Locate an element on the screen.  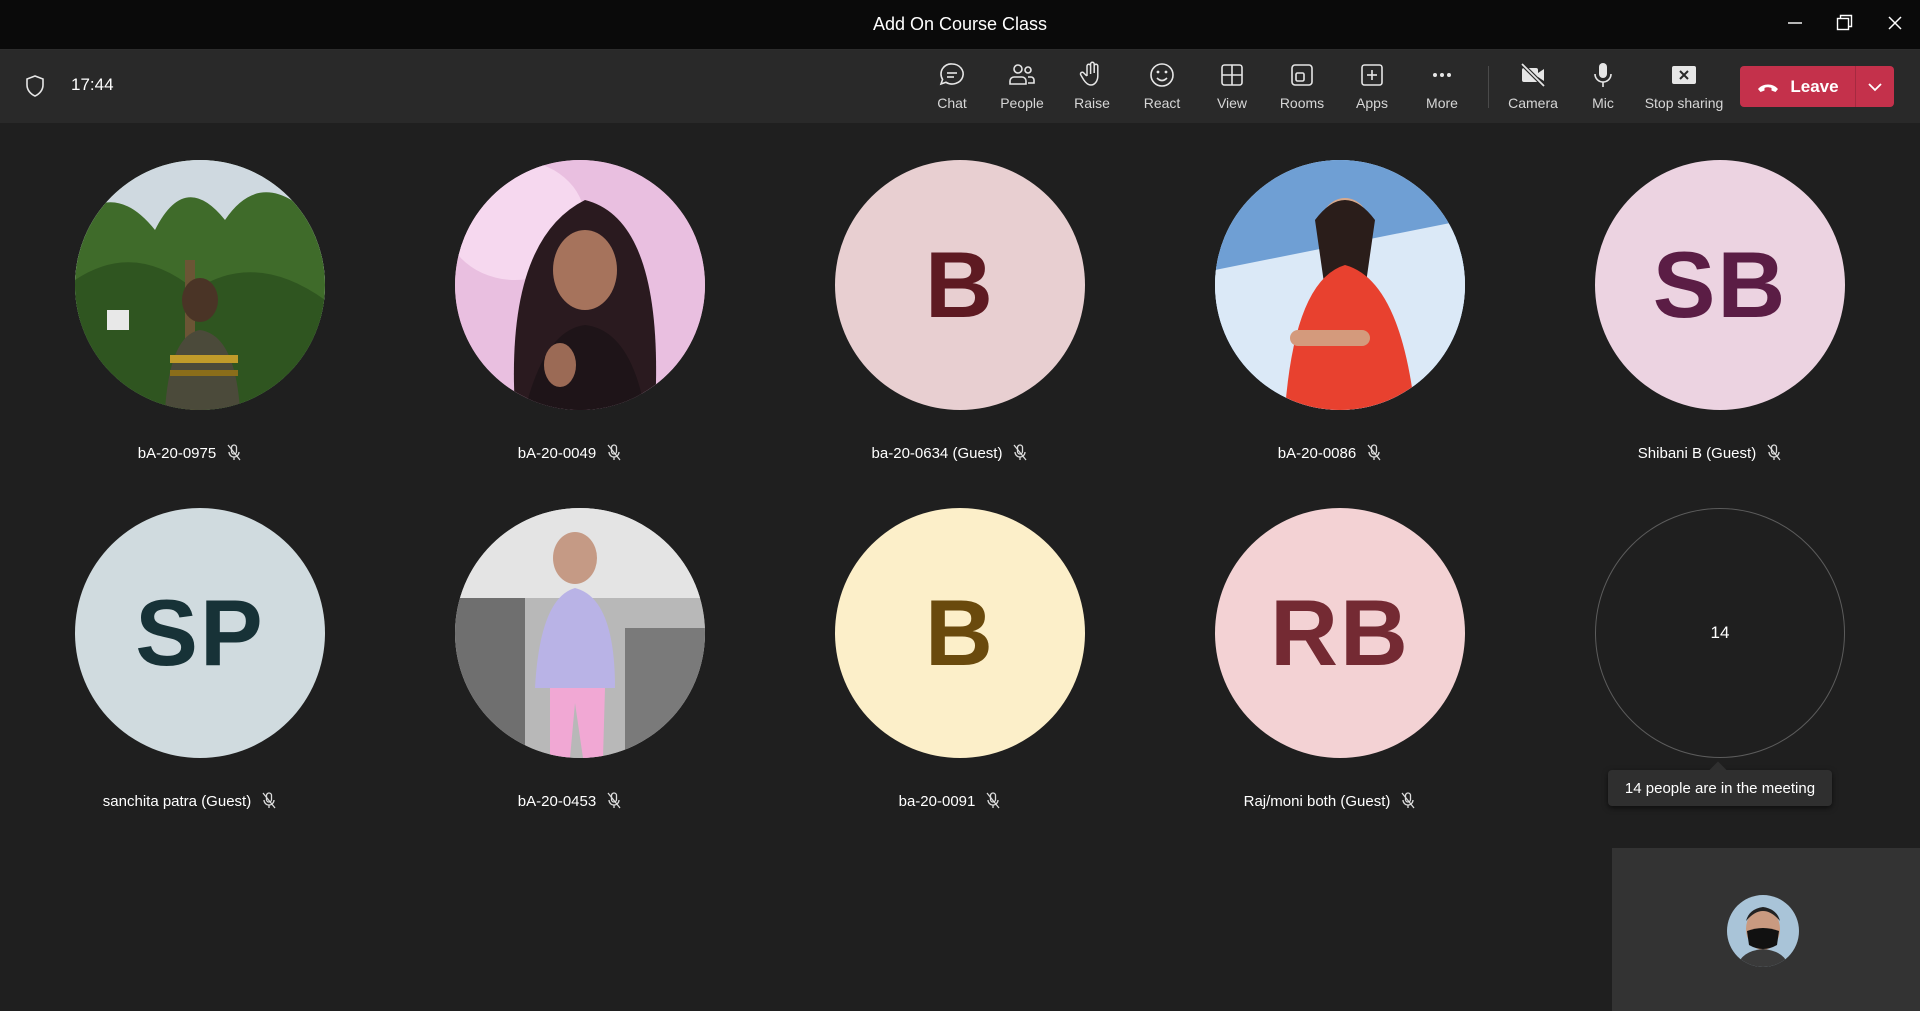
meeting-timer: 17:44 is located at coordinates (92, 84).